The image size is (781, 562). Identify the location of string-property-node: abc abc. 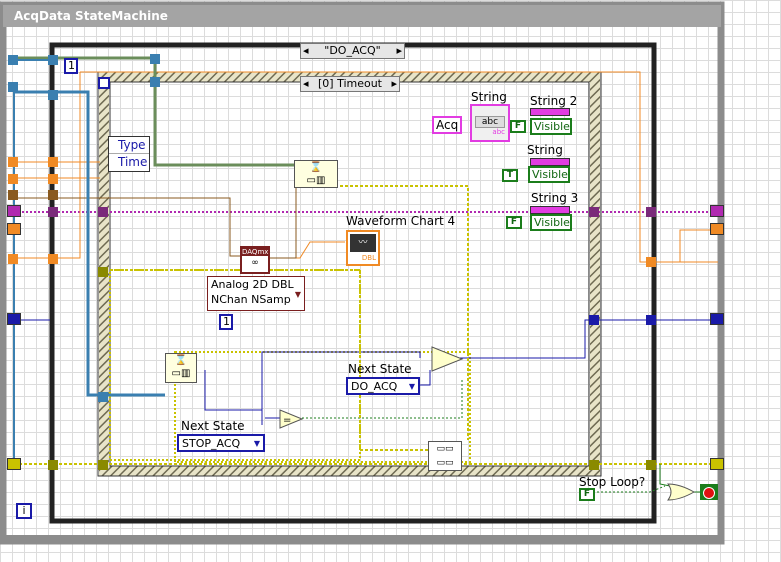
(490, 123).